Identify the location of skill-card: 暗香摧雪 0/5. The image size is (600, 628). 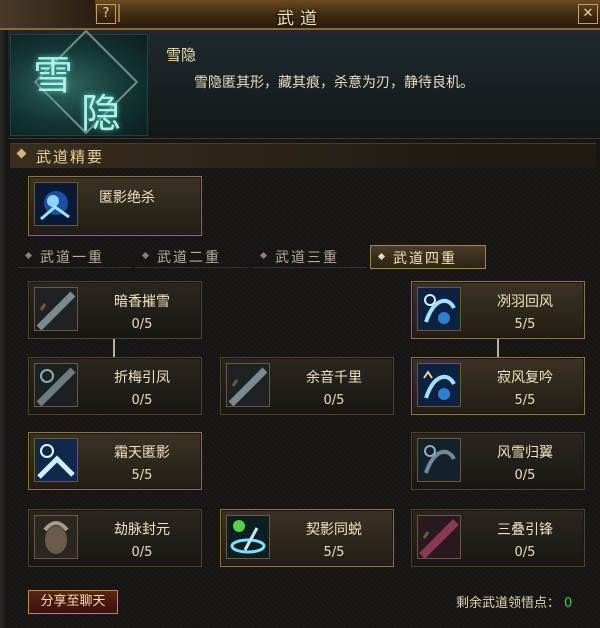
(115, 310).